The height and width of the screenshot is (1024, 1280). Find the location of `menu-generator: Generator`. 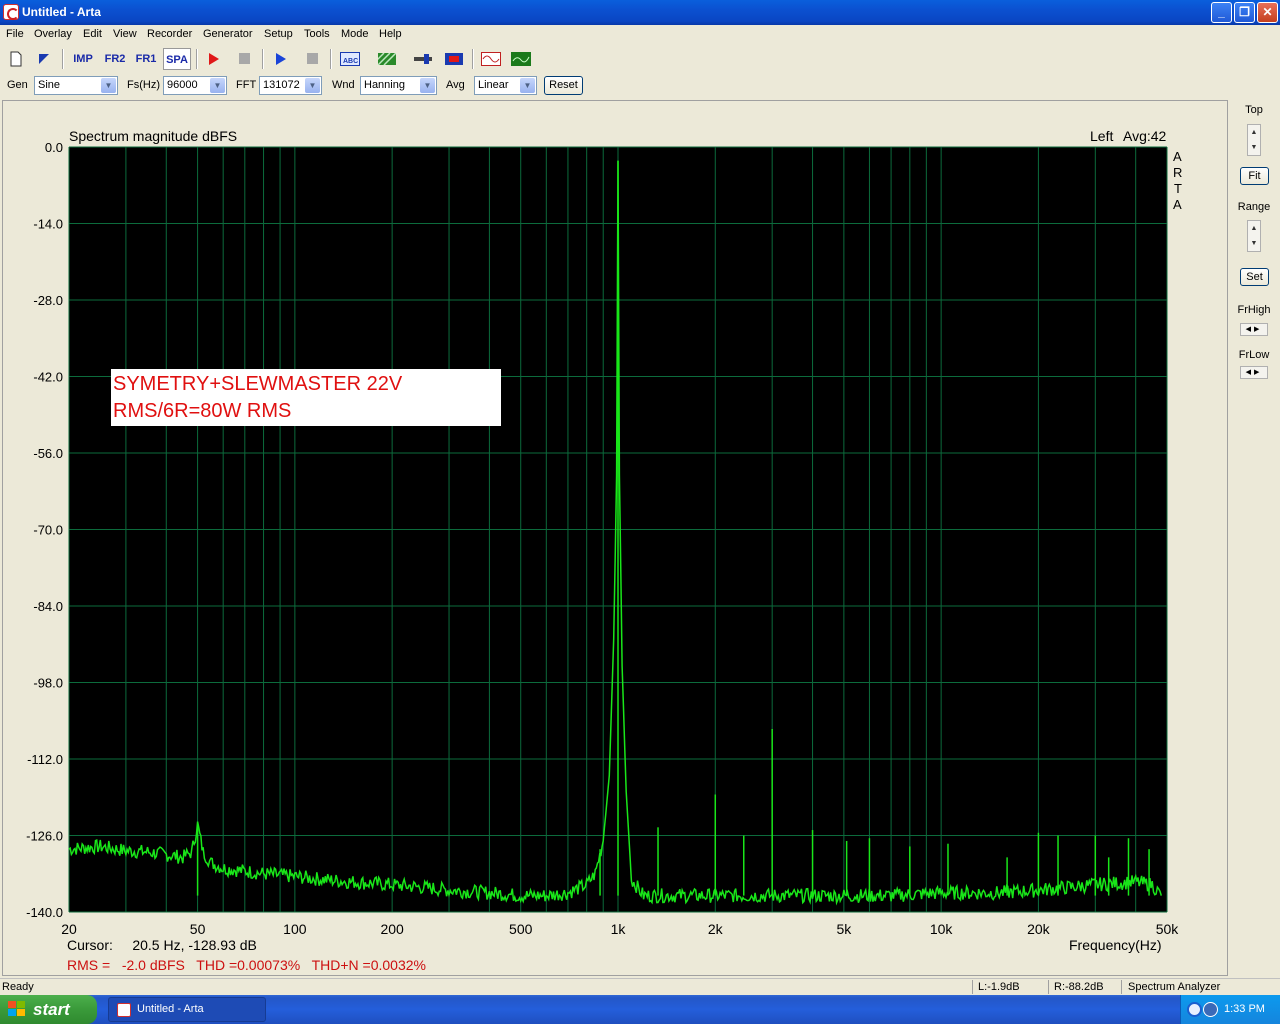

menu-generator: Generator is located at coordinates (228, 34).